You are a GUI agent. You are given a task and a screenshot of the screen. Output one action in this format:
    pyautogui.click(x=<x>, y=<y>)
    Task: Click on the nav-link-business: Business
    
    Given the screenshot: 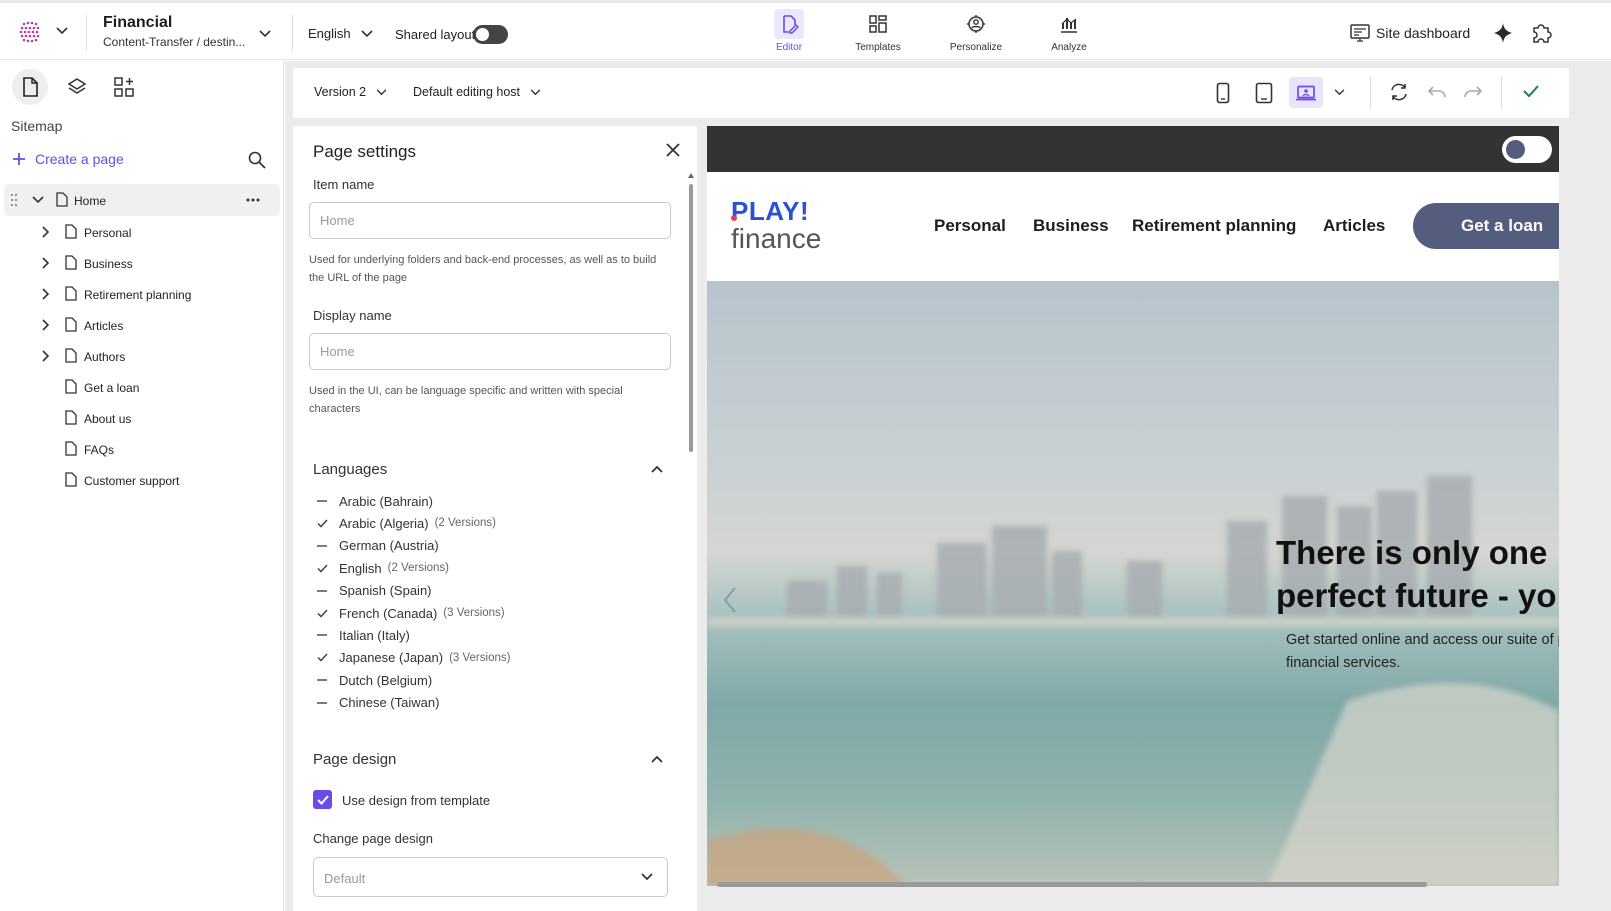 What is the action you would take?
    pyautogui.click(x=1071, y=226)
    